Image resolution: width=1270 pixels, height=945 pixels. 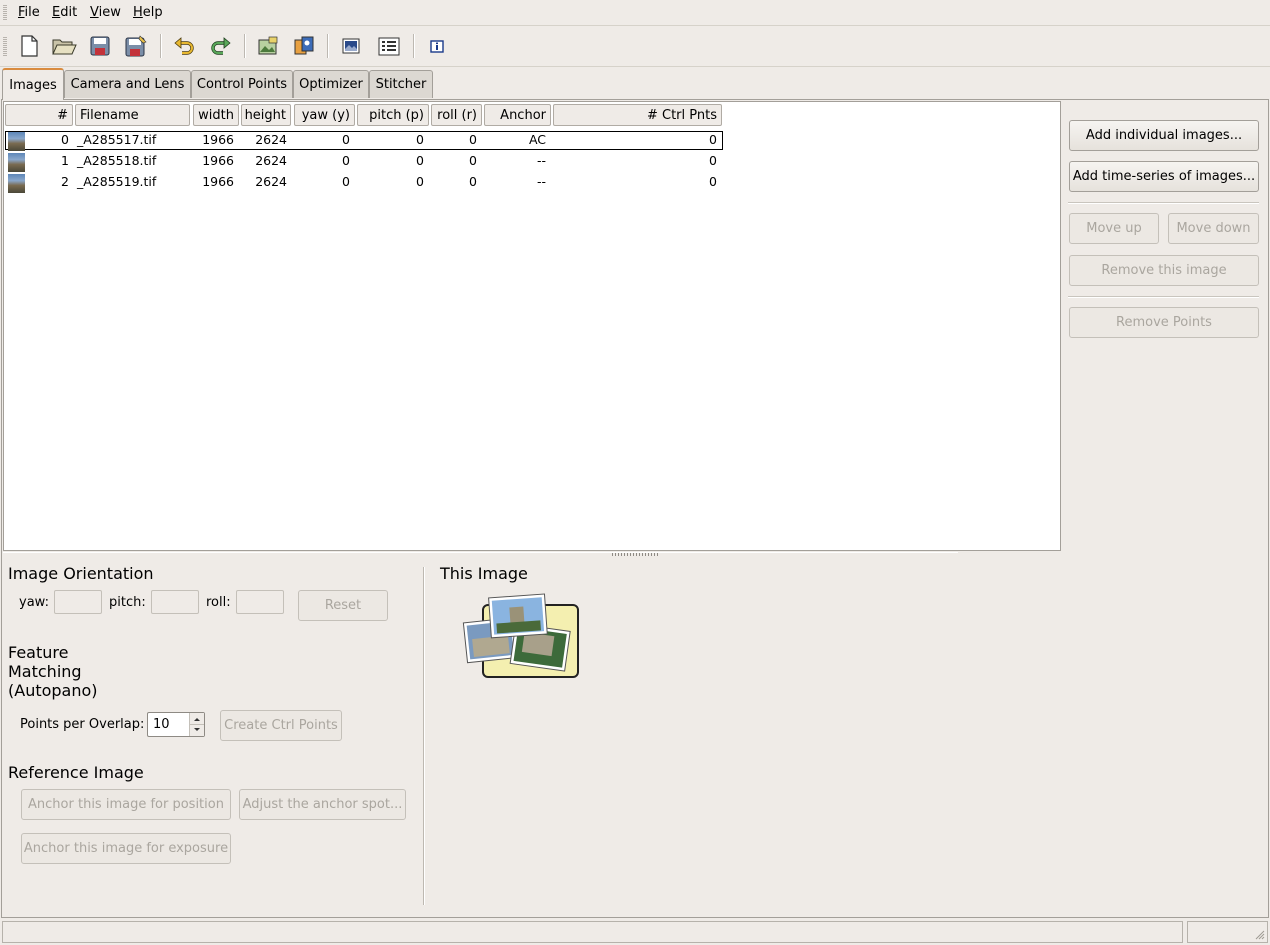 I want to click on new-file-icon, so click(x=29, y=46).